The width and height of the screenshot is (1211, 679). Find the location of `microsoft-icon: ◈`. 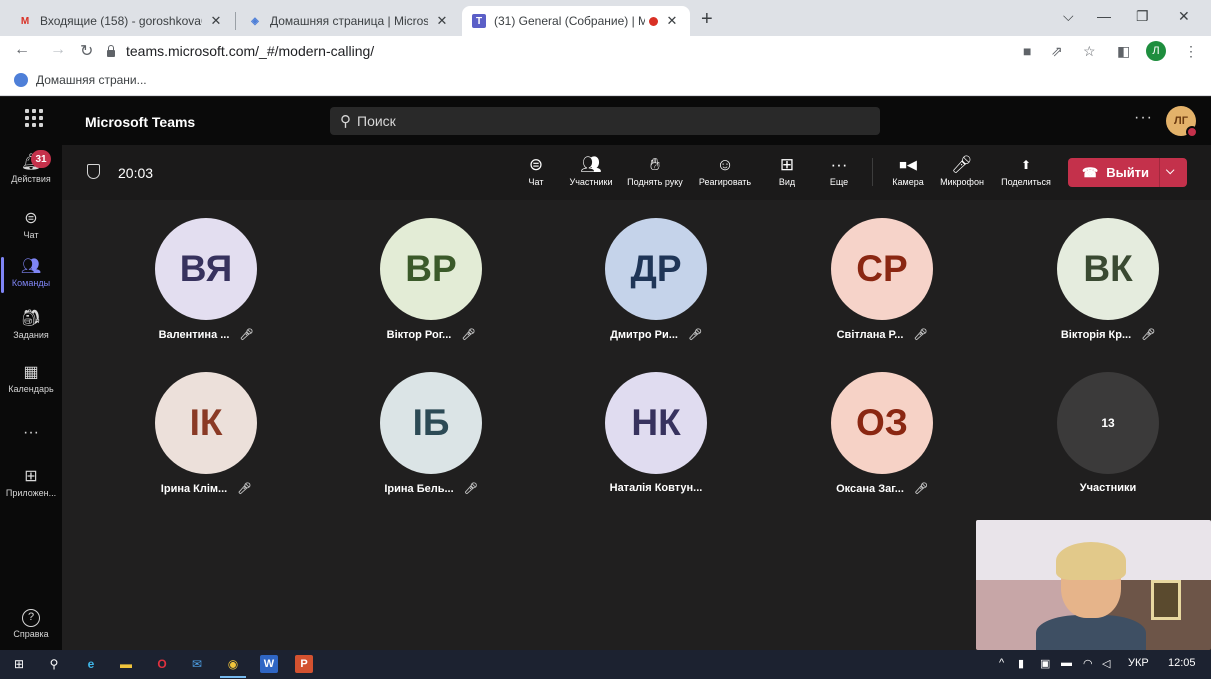

microsoft-icon: ◈ is located at coordinates (255, 21).